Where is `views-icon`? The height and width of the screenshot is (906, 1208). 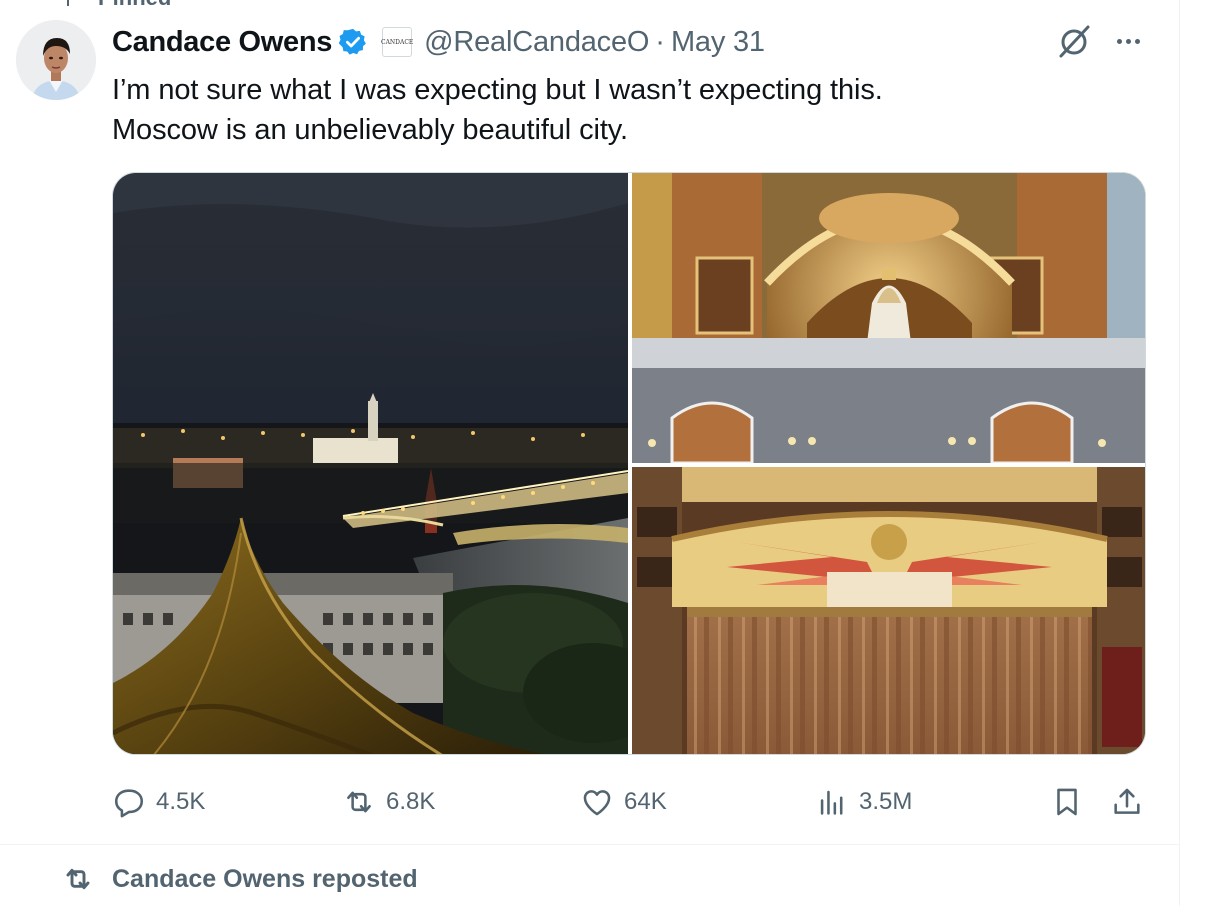
views-icon is located at coordinates (831, 802).